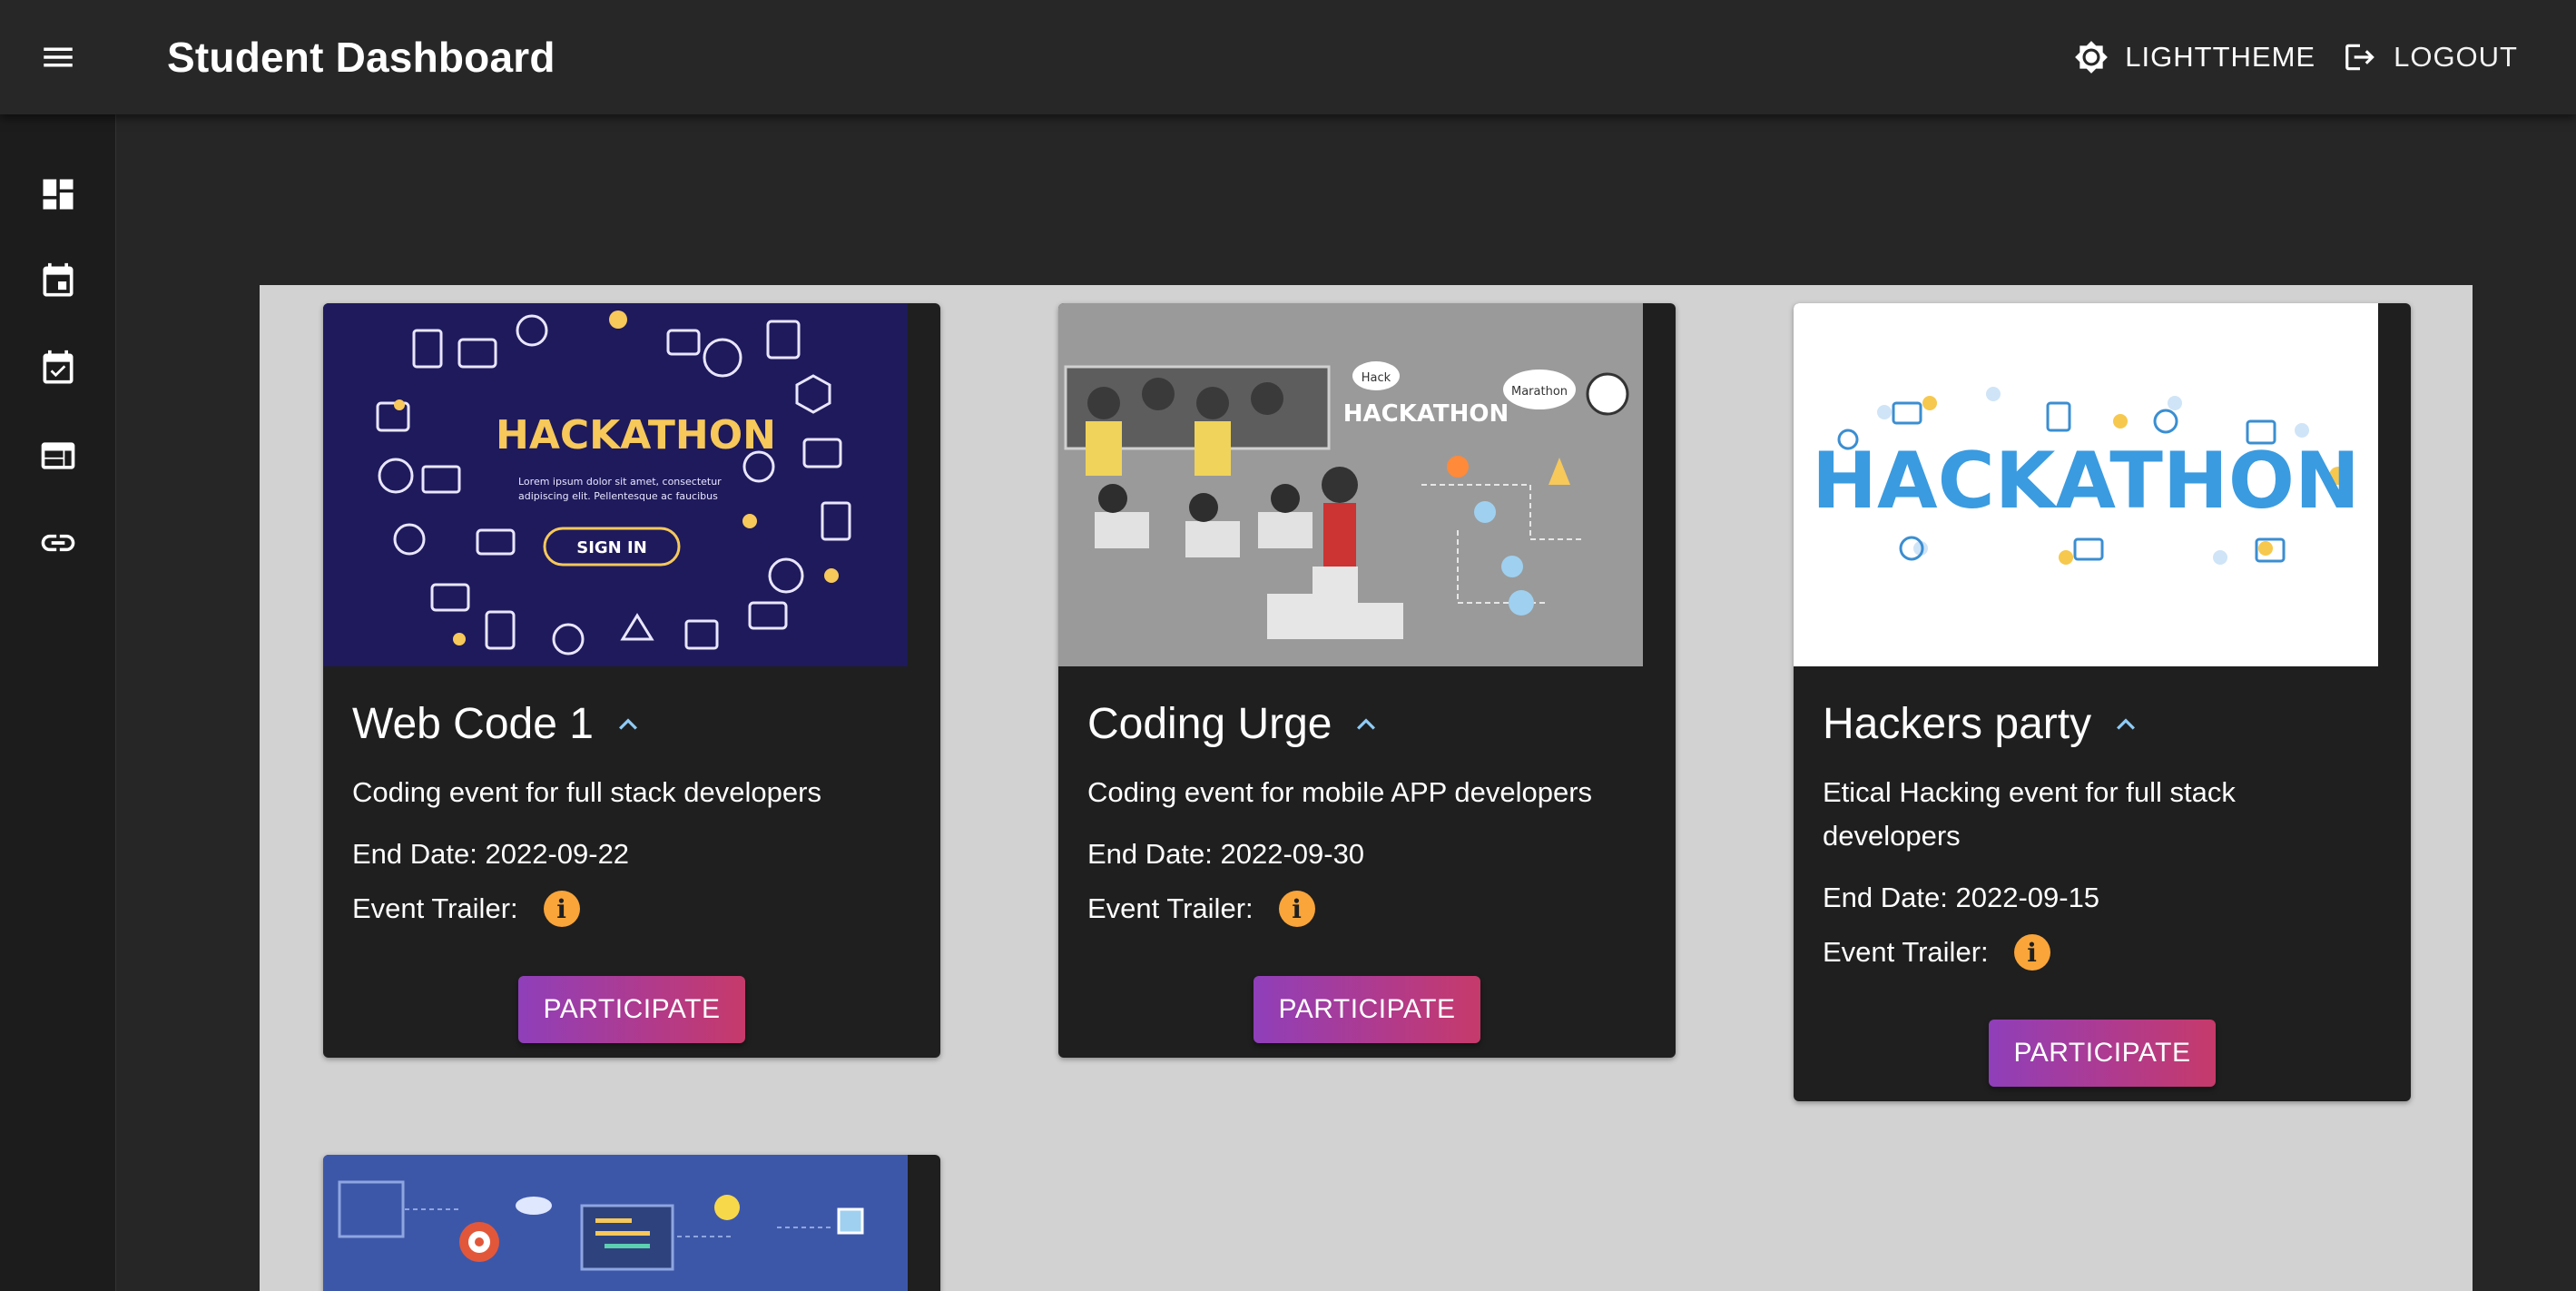 This screenshot has height=1291, width=2576. I want to click on image-sign-in-text: SIGN IN, so click(611, 547).